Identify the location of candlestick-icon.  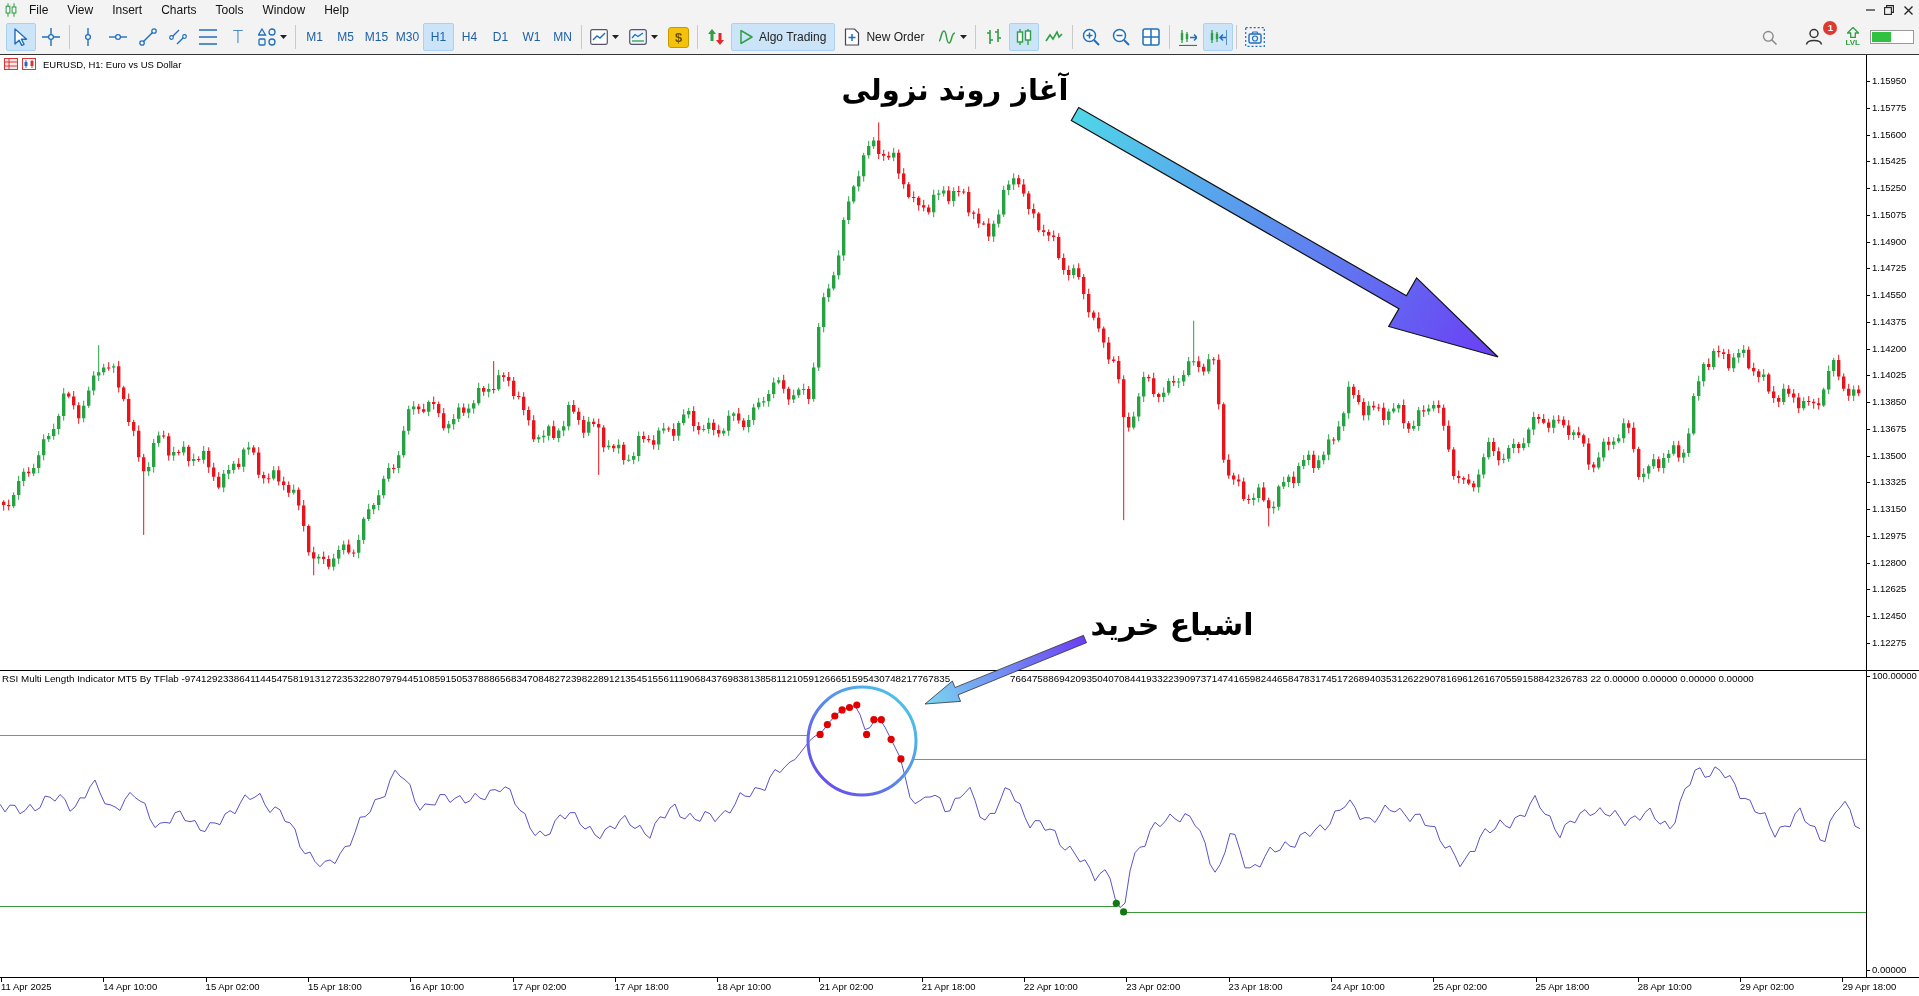
(1024, 37).